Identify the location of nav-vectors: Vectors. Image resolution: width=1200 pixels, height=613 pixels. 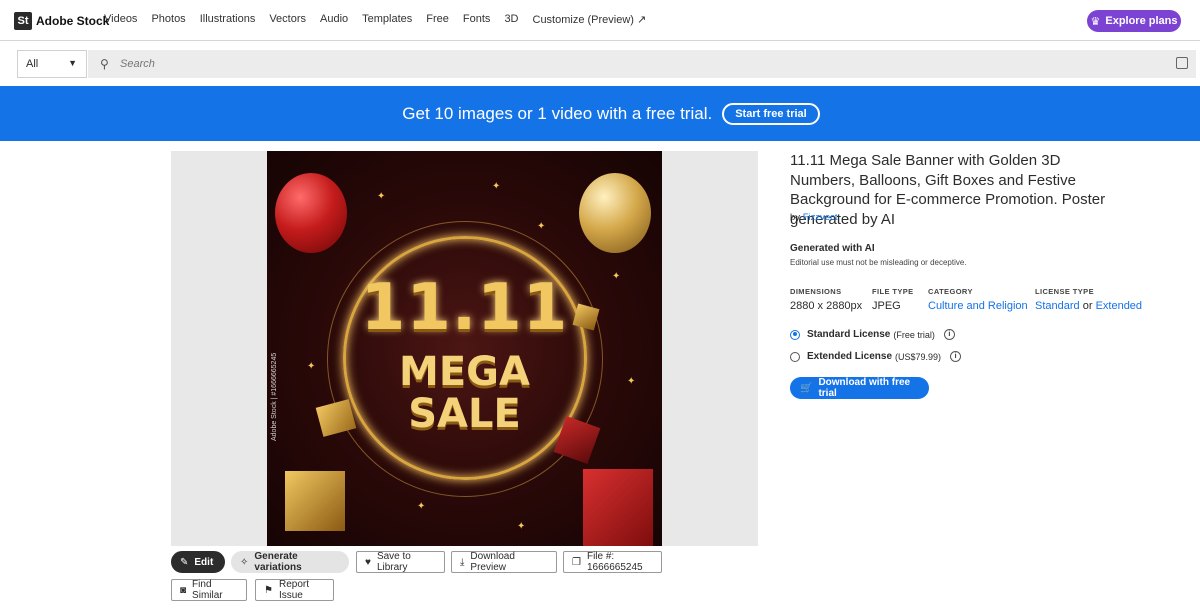
(287, 19).